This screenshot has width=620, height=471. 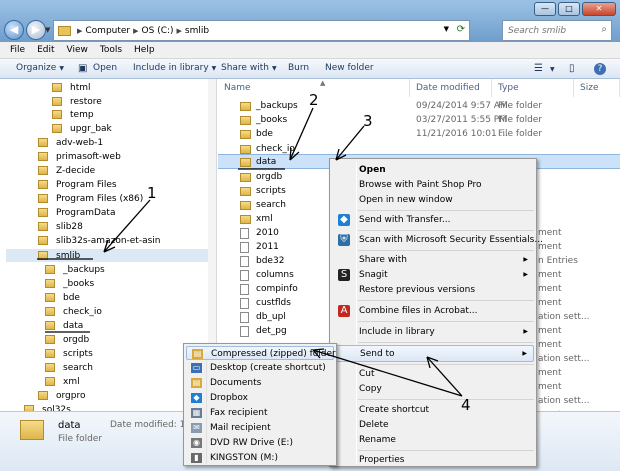 What do you see at coordinates (64, 325) in the screenshot?
I see `nav-item-data: data` at bounding box center [64, 325].